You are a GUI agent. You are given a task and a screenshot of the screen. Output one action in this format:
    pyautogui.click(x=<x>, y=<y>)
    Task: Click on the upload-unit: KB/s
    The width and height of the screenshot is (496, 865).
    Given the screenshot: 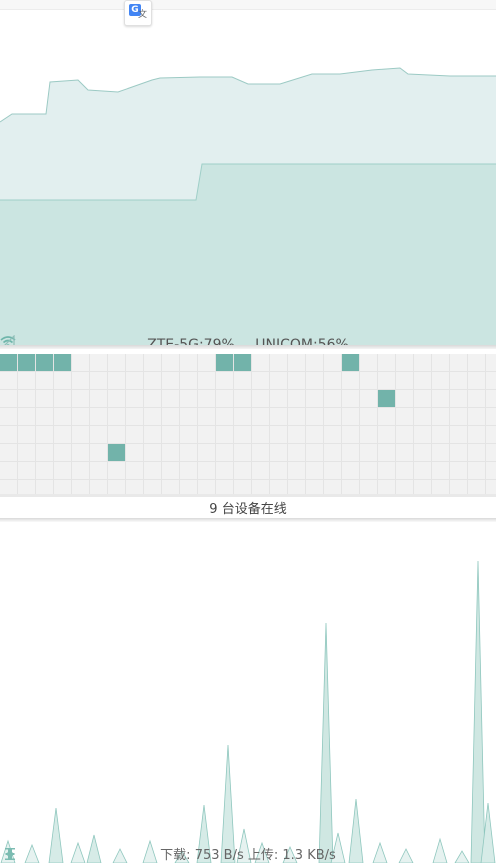 What is the action you would take?
    pyautogui.click(x=321, y=855)
    